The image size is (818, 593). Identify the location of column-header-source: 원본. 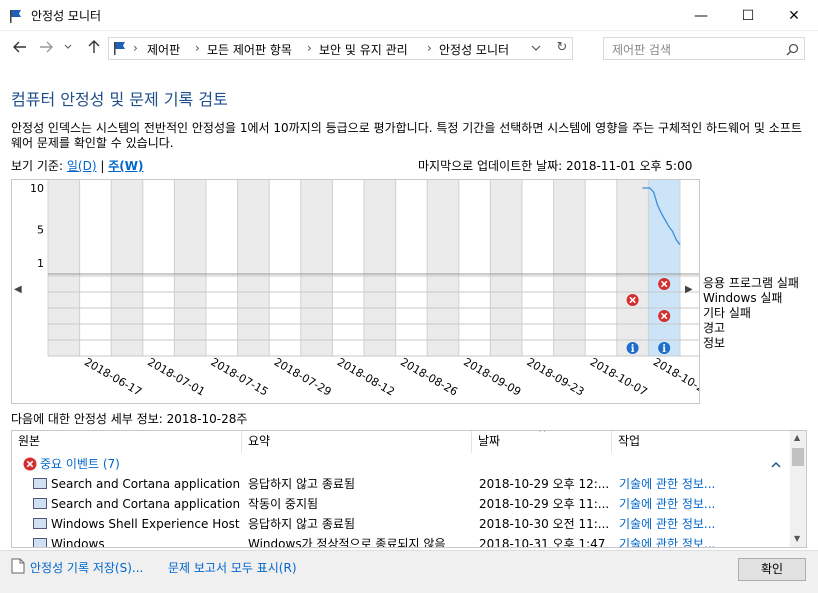
(127, 442).